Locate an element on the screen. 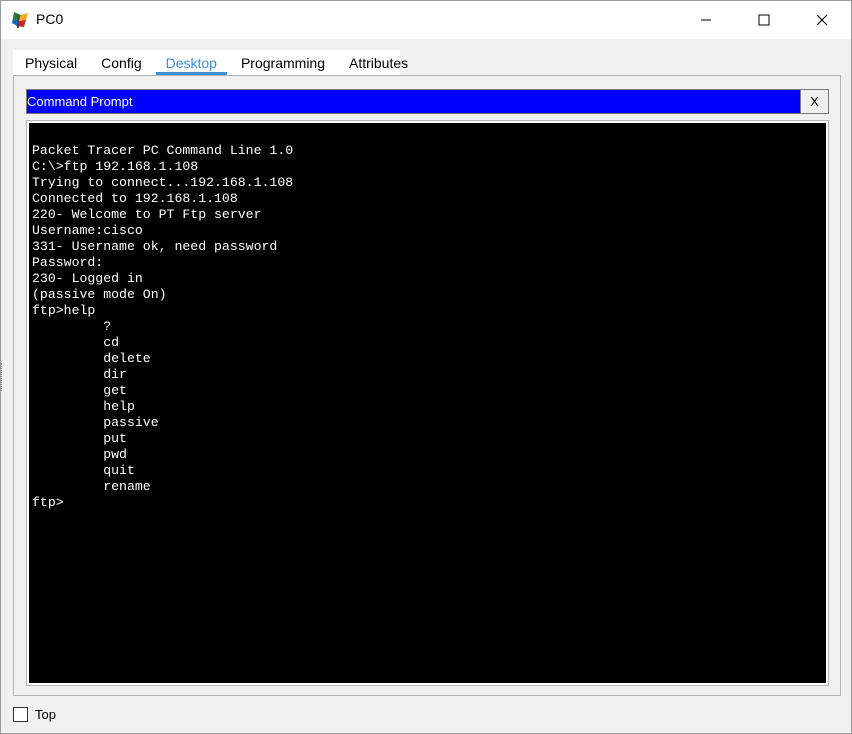  tab-label: Programming is located at coordinates (282, 62).